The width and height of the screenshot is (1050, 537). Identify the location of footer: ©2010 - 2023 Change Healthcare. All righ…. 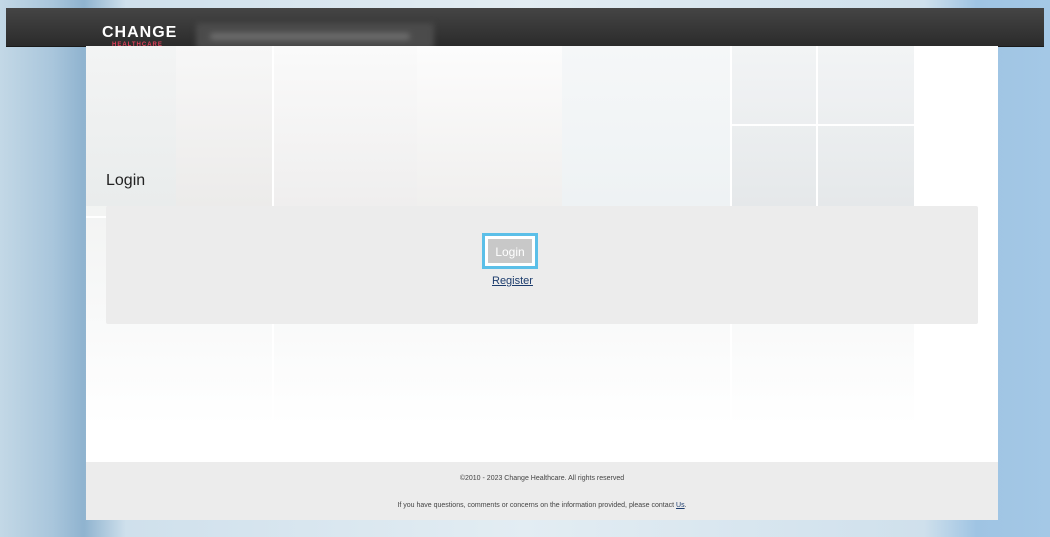
(542, 491).